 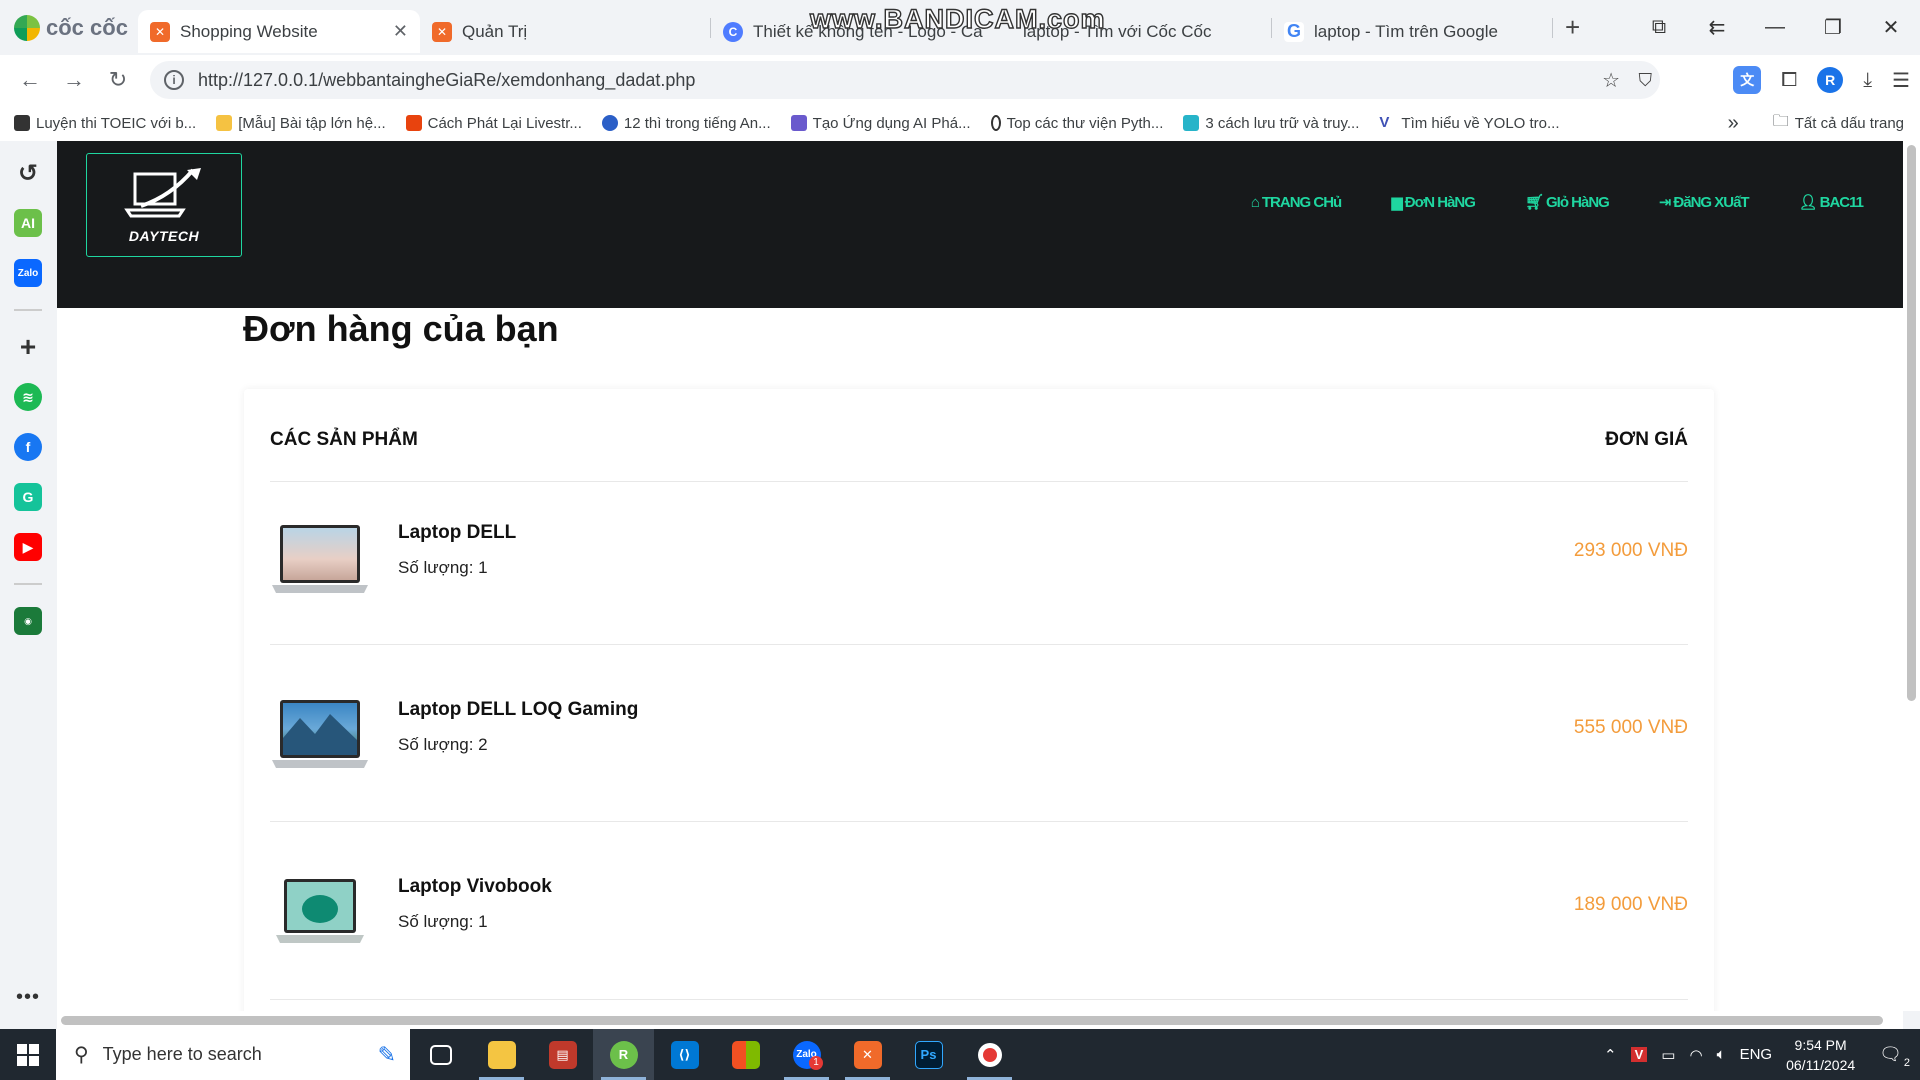 What do you see at coordinates (28, 397) in the screenshot?
I see `spotify-icon: ≋` at bounding box center [28, 397].